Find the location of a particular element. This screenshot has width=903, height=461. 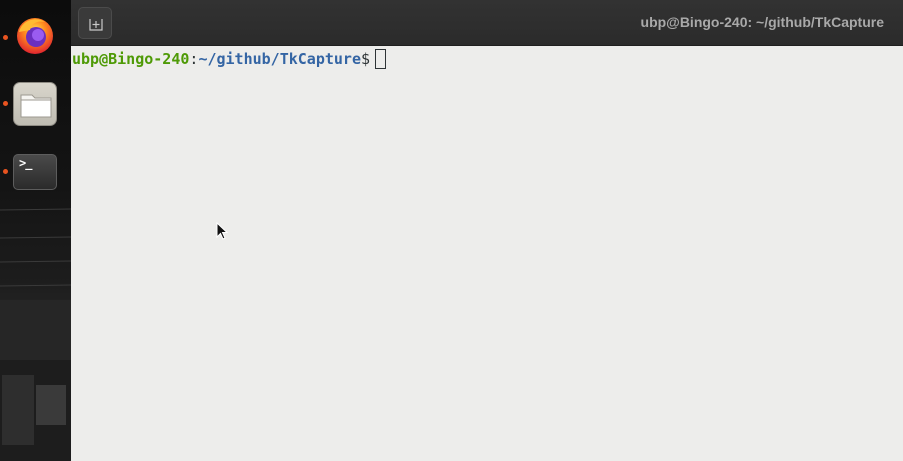

new-tab-icon is located at coordinates (96, 25).